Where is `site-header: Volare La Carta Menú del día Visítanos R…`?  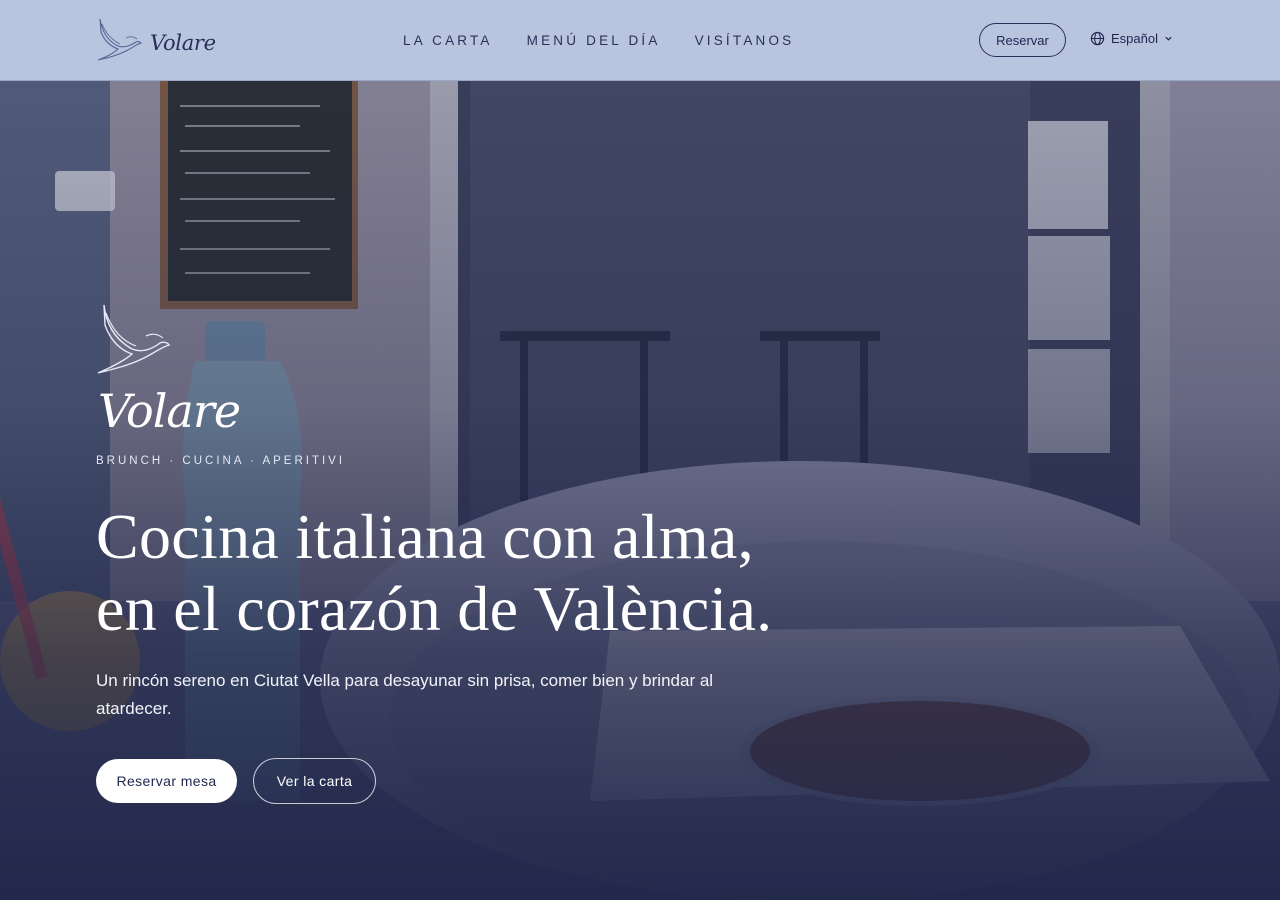
site-header: Volare La Carta Menú del día Visítanos R… is located at coordinates (640, 40).